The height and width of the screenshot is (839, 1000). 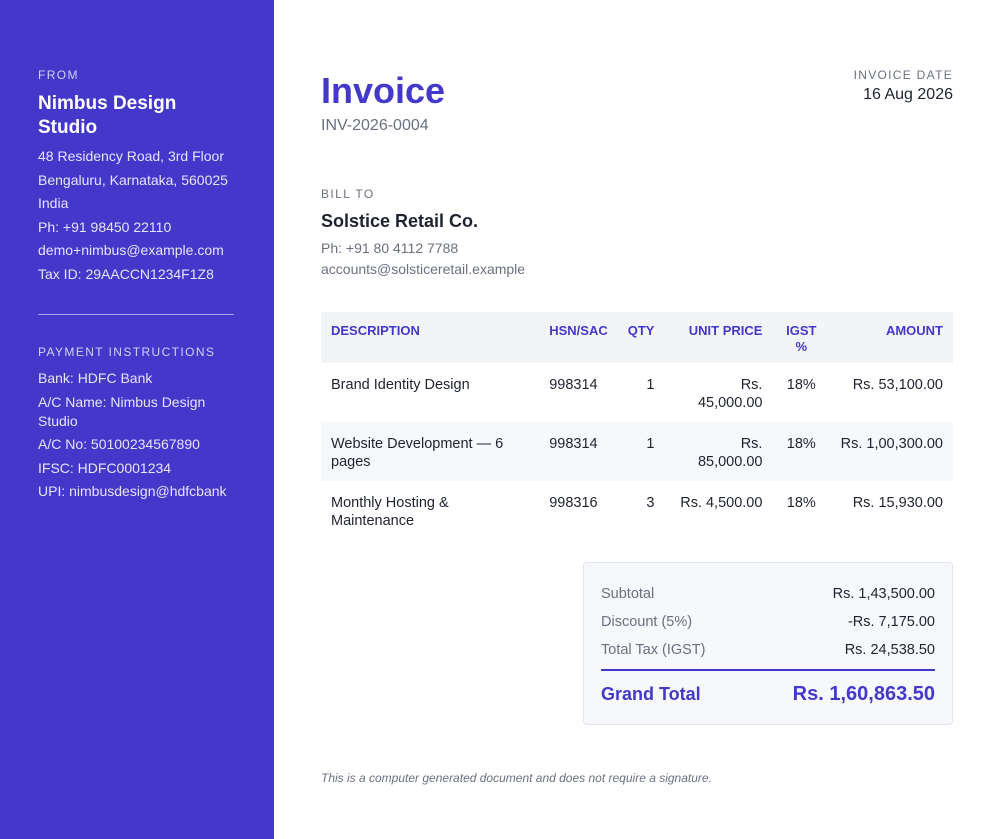 I want to click on row-amount: Rs. 15,930.00, so click(x=897, y=503).